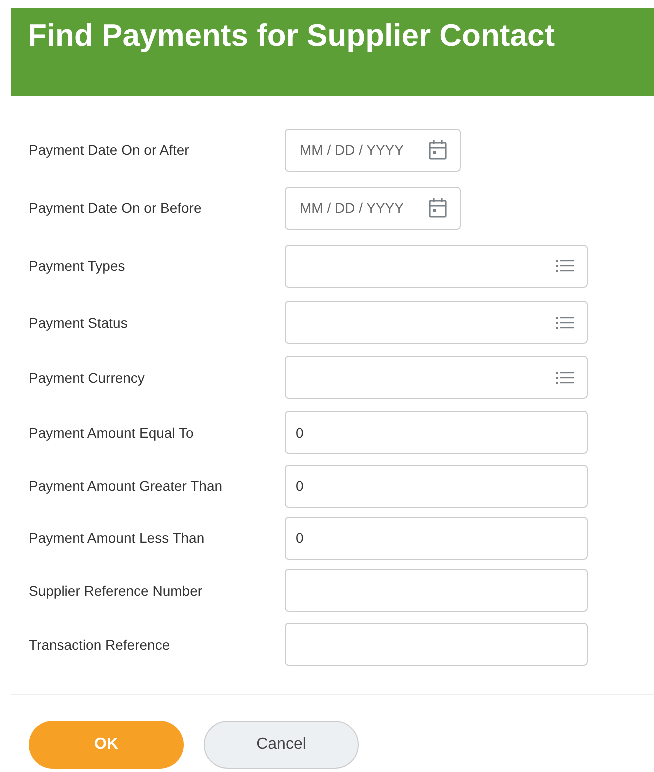  Describe the element at coordinates (112, 432) in the screenshot. I see `field-label: Payment Amount Equal To` at that location.